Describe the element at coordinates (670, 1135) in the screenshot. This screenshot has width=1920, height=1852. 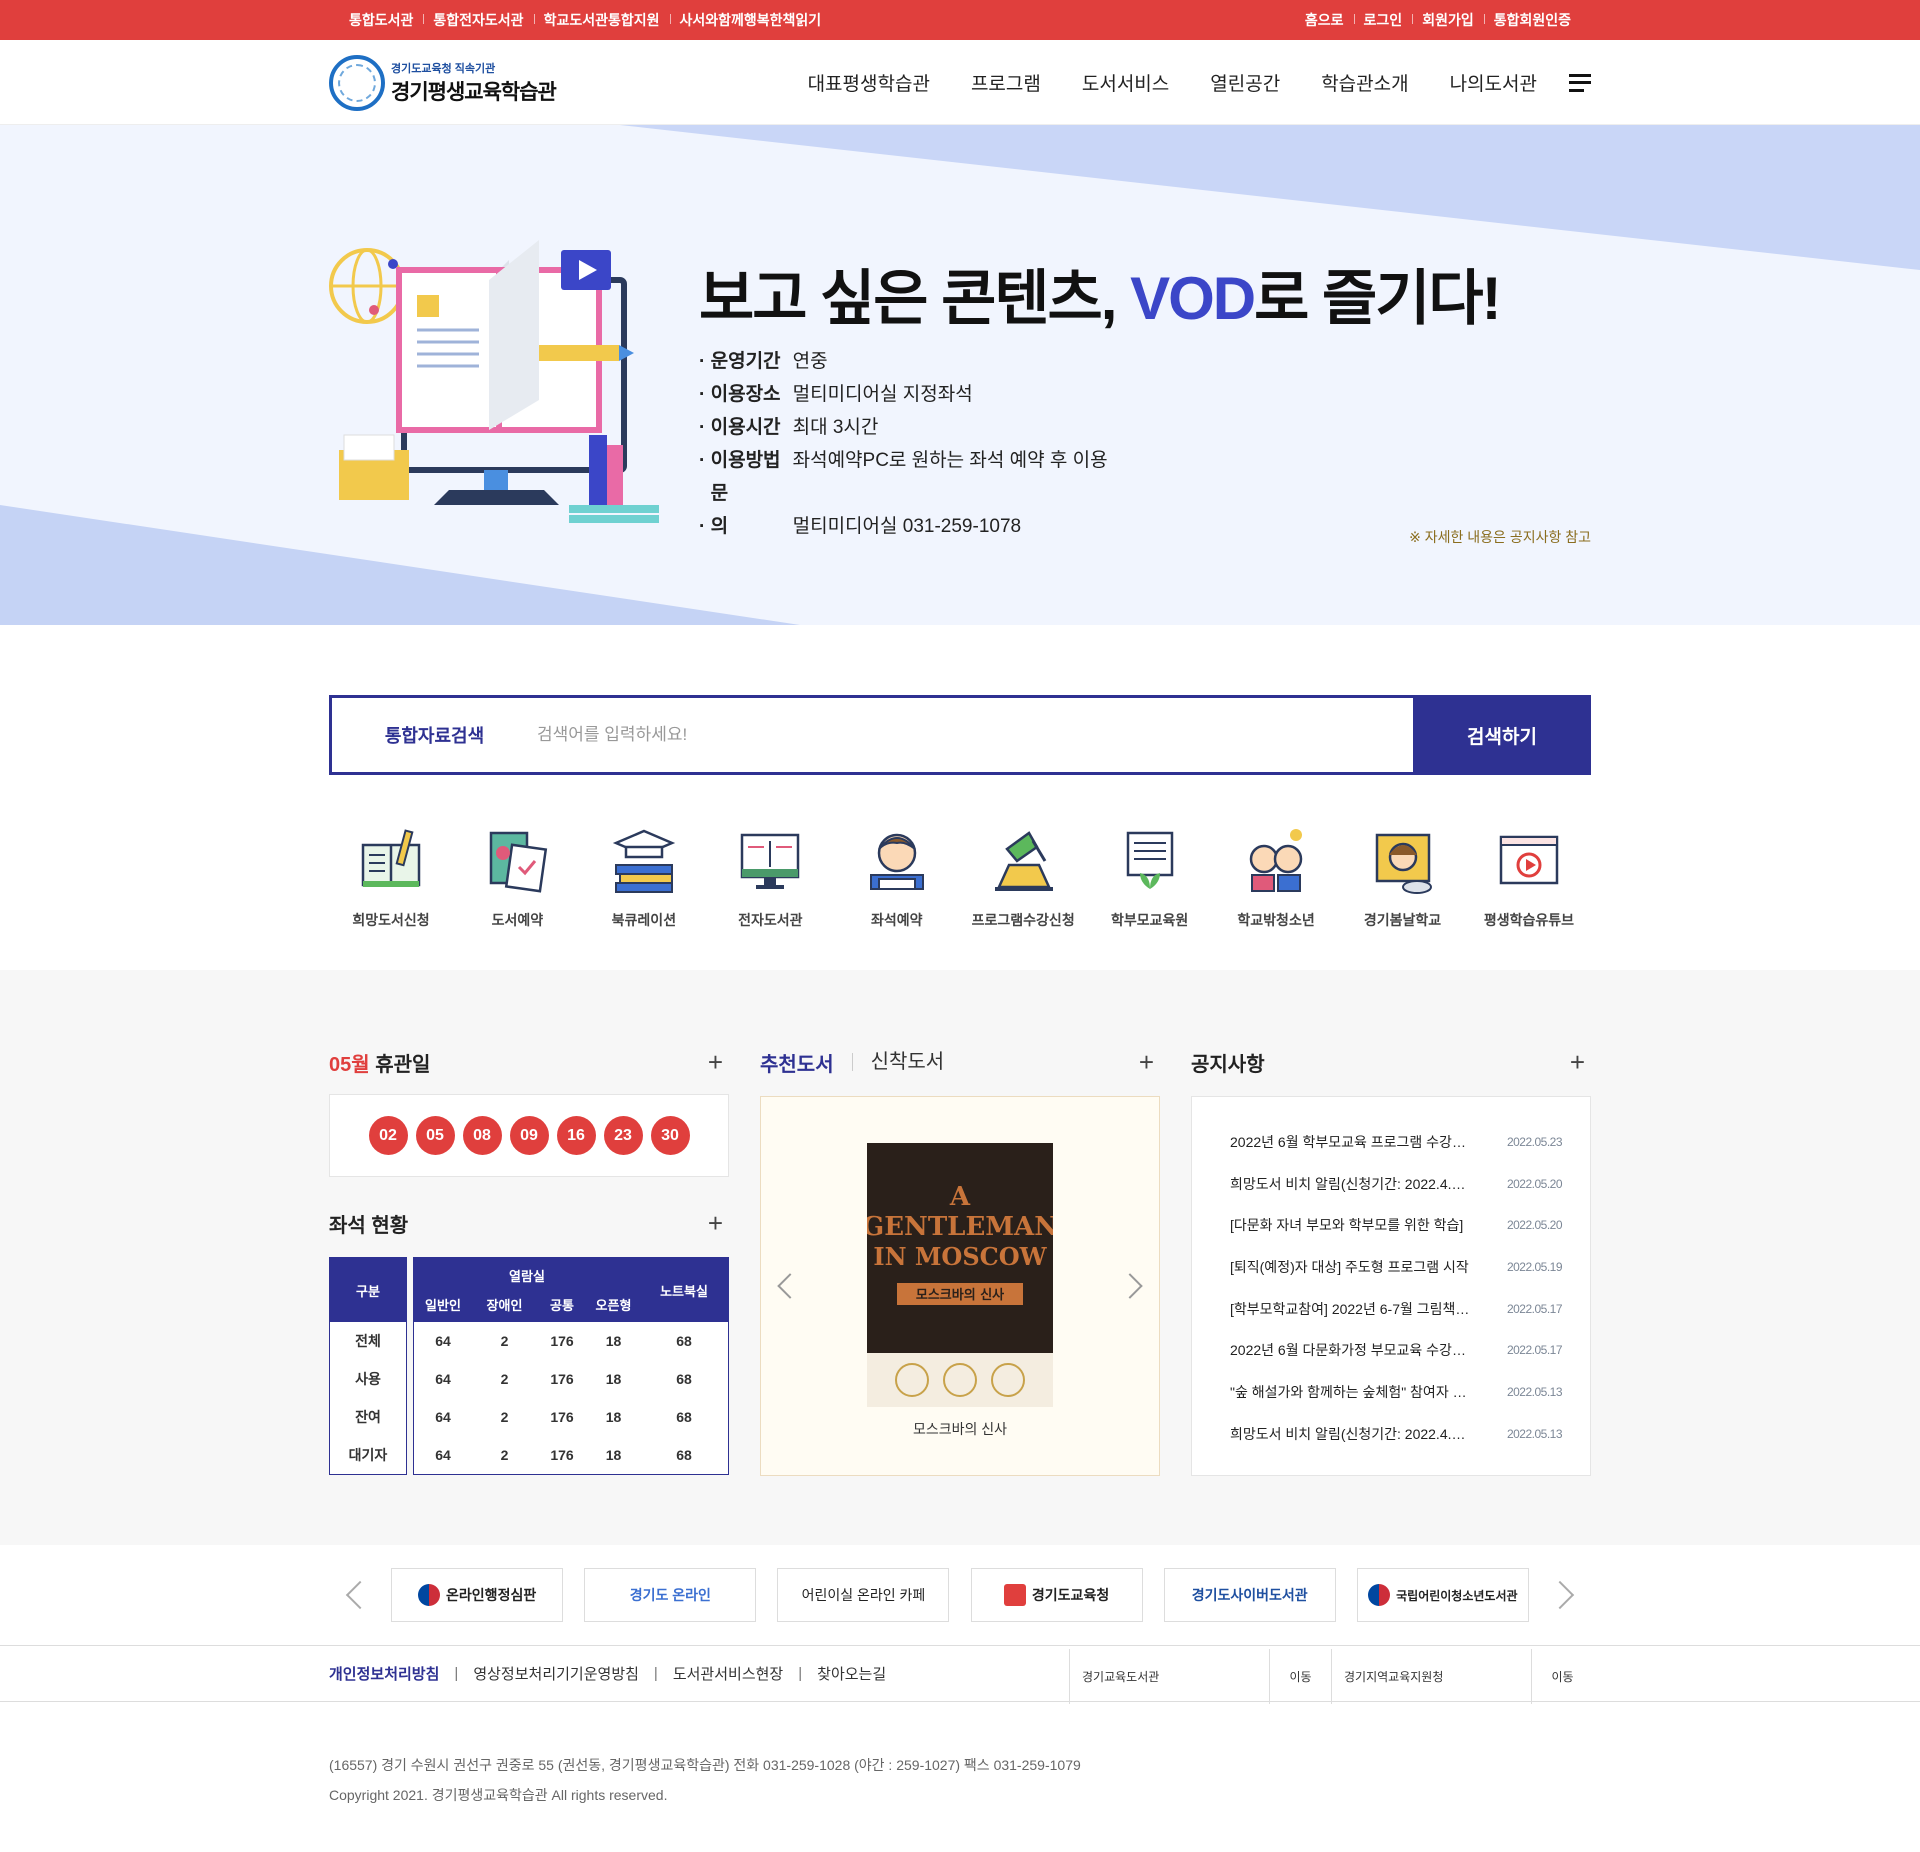
I see `holiday-day: 30` at that location.